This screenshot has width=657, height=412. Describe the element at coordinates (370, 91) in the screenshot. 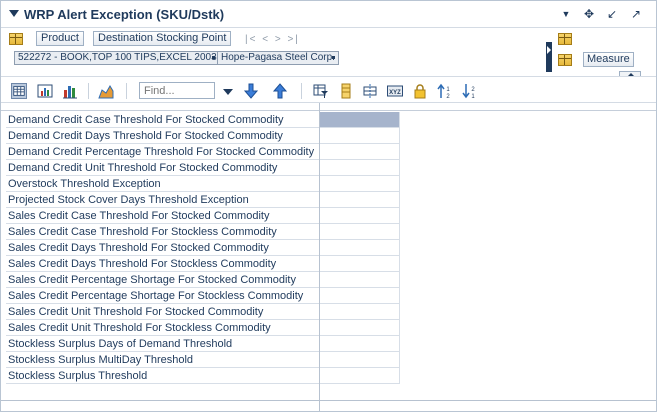

I see `split-icon` at that location.